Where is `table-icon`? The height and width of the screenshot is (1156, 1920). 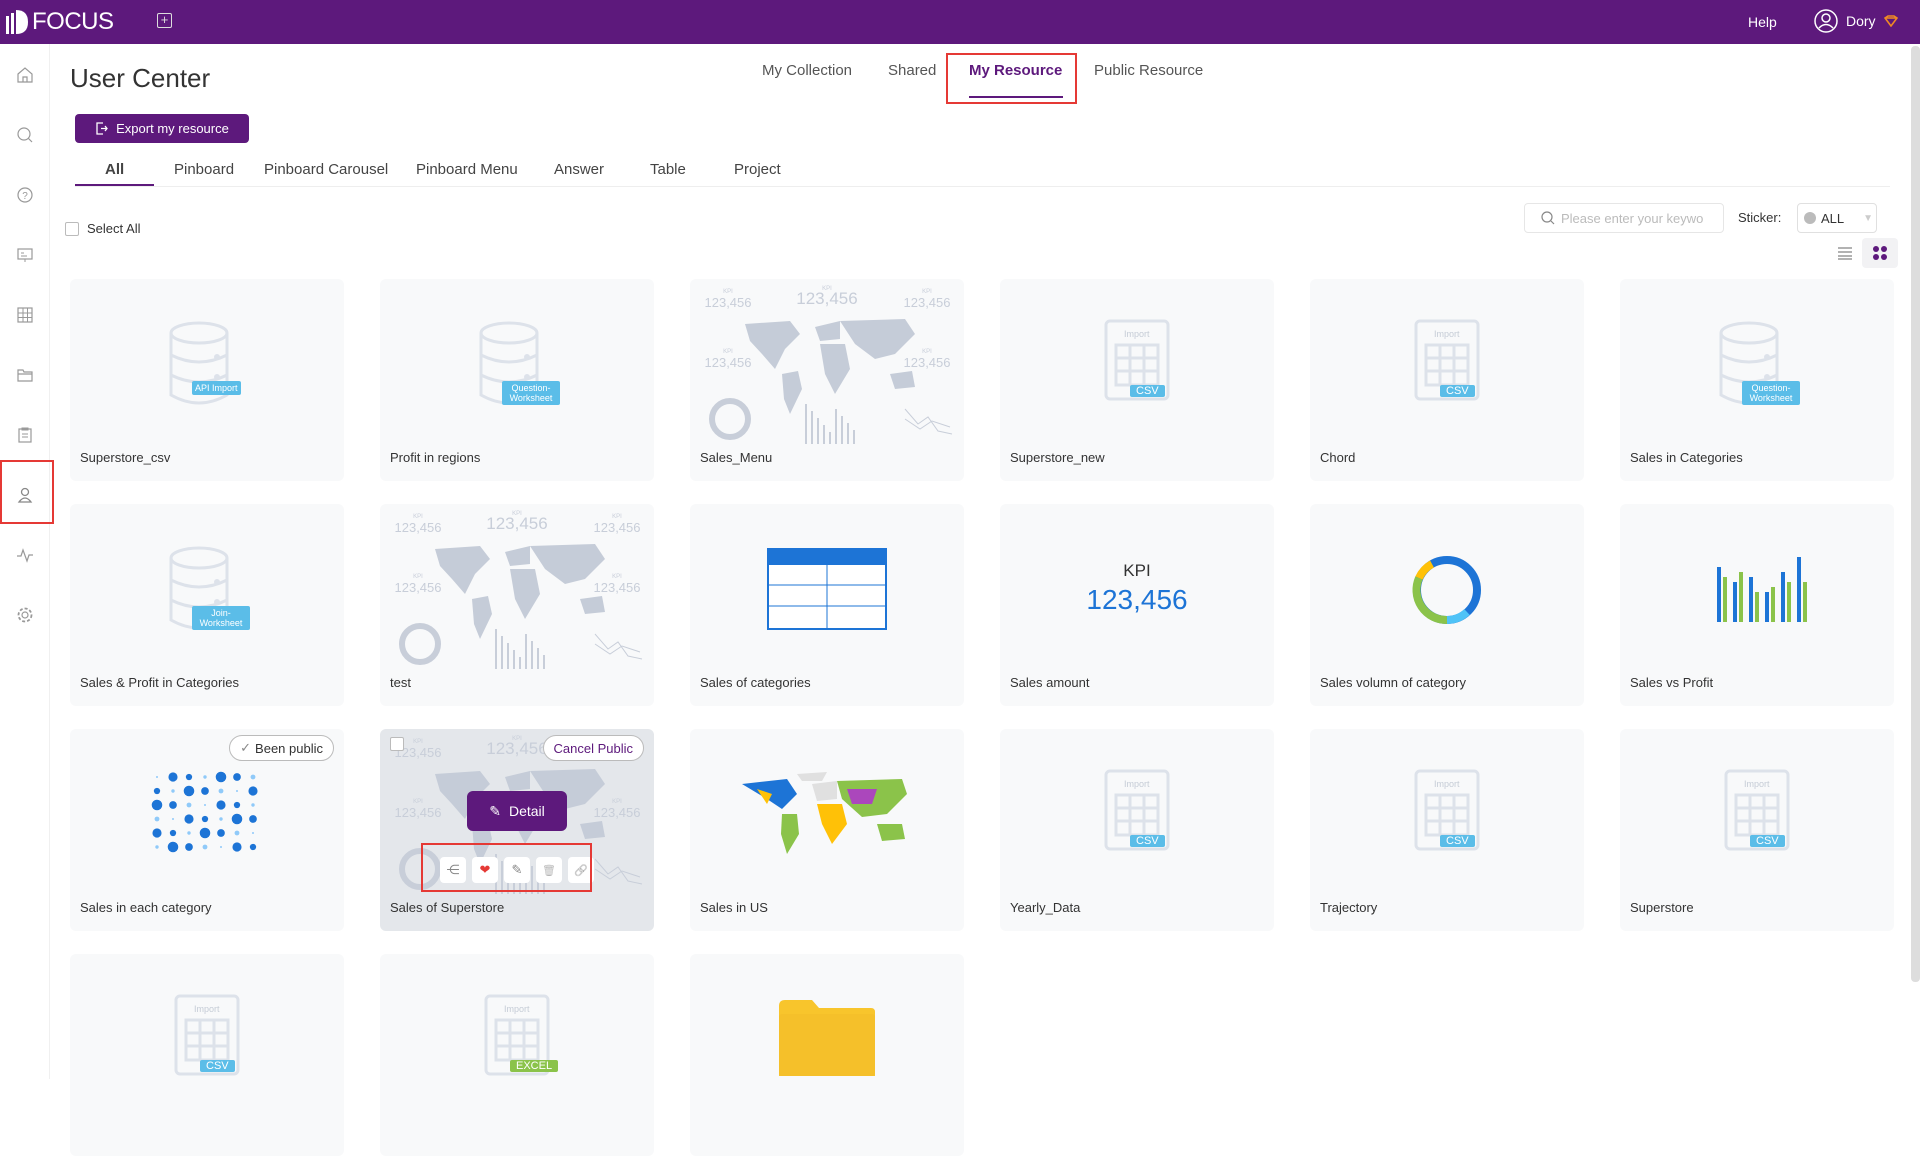 table-icon is located at coordinates (25, 315).